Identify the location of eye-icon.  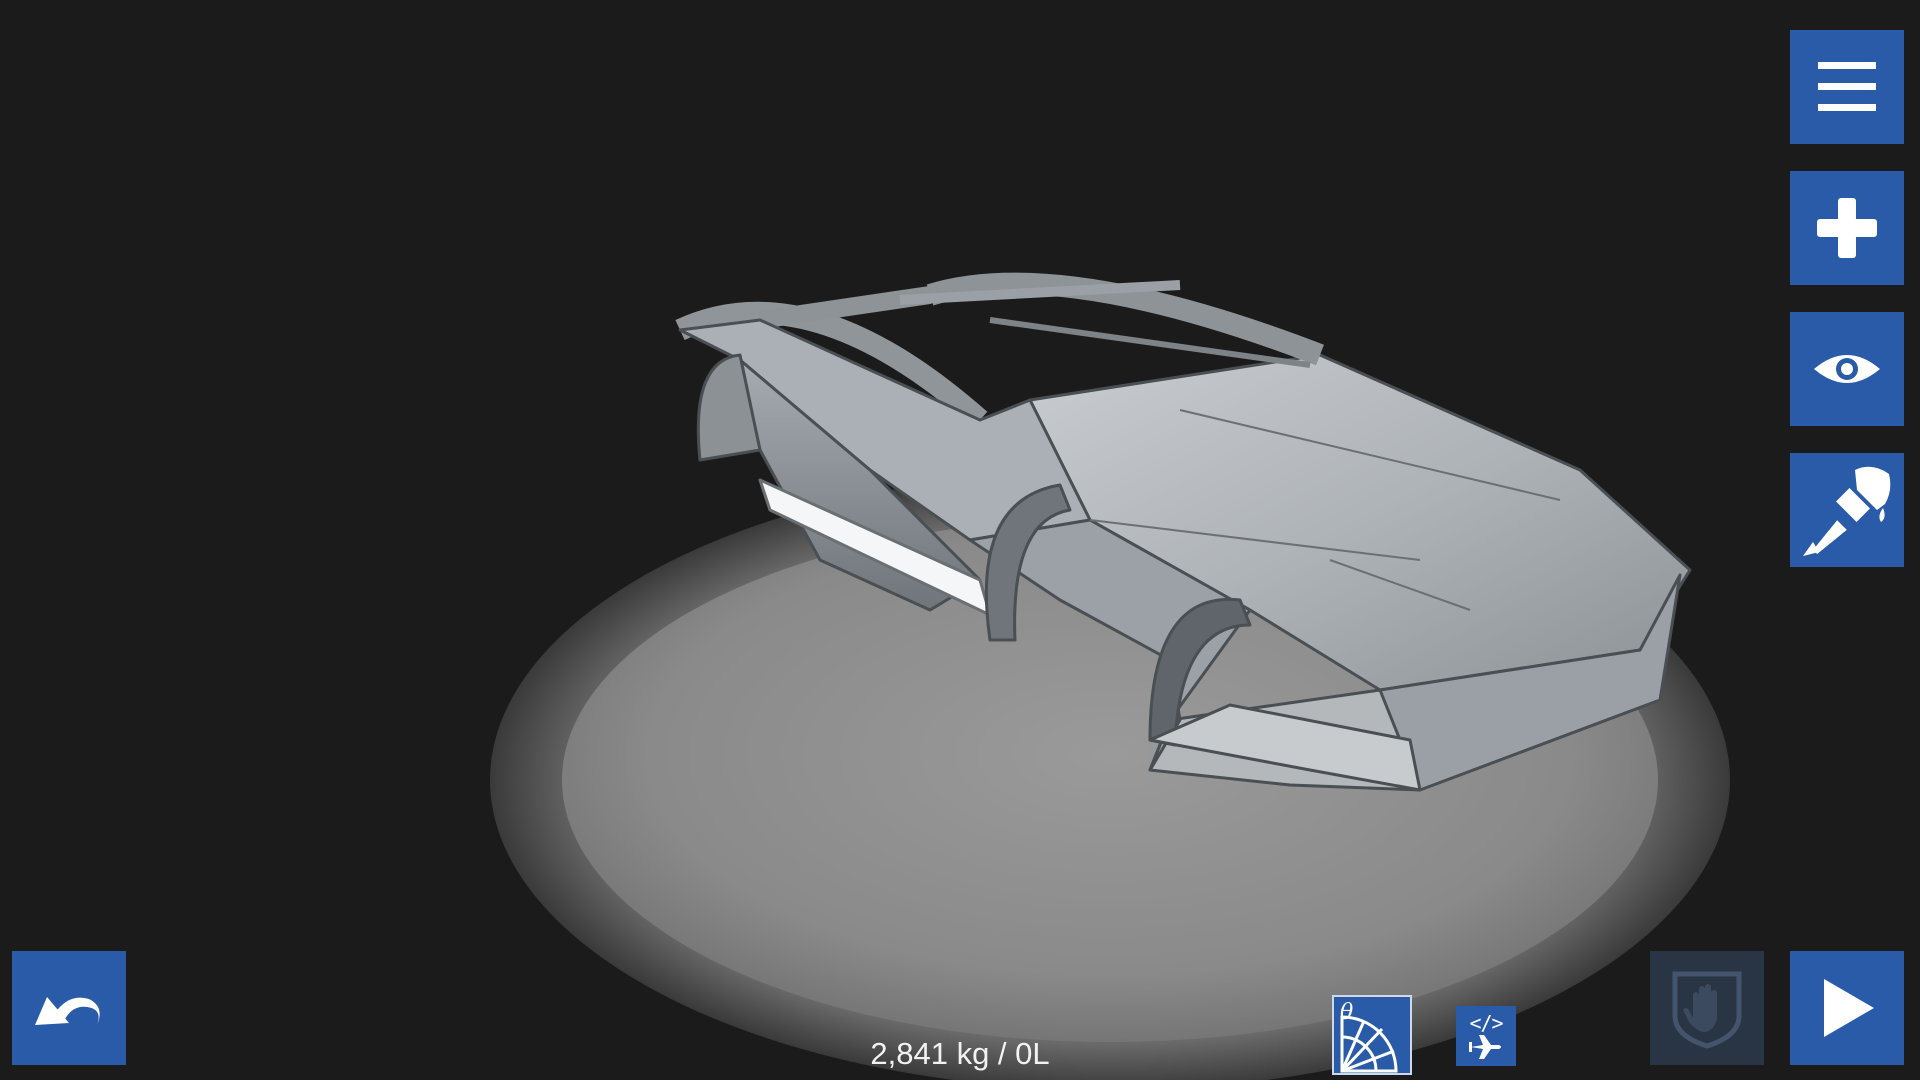
(1847, 369).